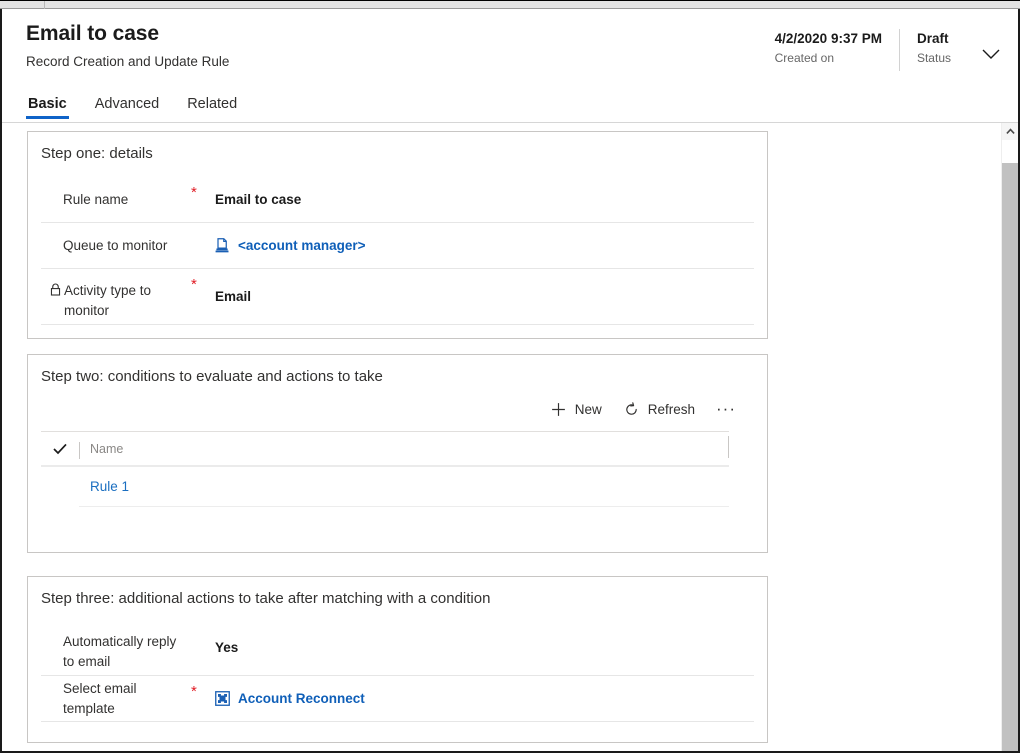 The width and height of the screenshot is (1020, 753). What do you see at coordinates (212, 109) in the screenshot?
I see `tab-related: Related` at bounding box center [212, 109].